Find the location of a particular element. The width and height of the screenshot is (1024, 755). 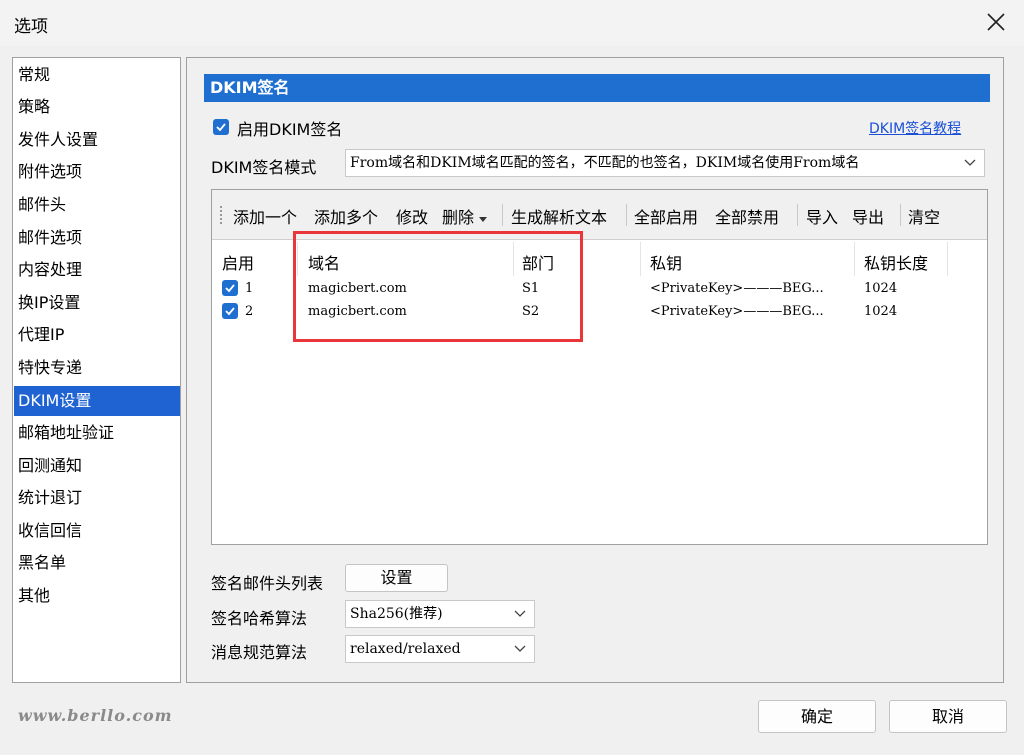

column-header-private-key: 私钥 is located at coordinates (666, 262).